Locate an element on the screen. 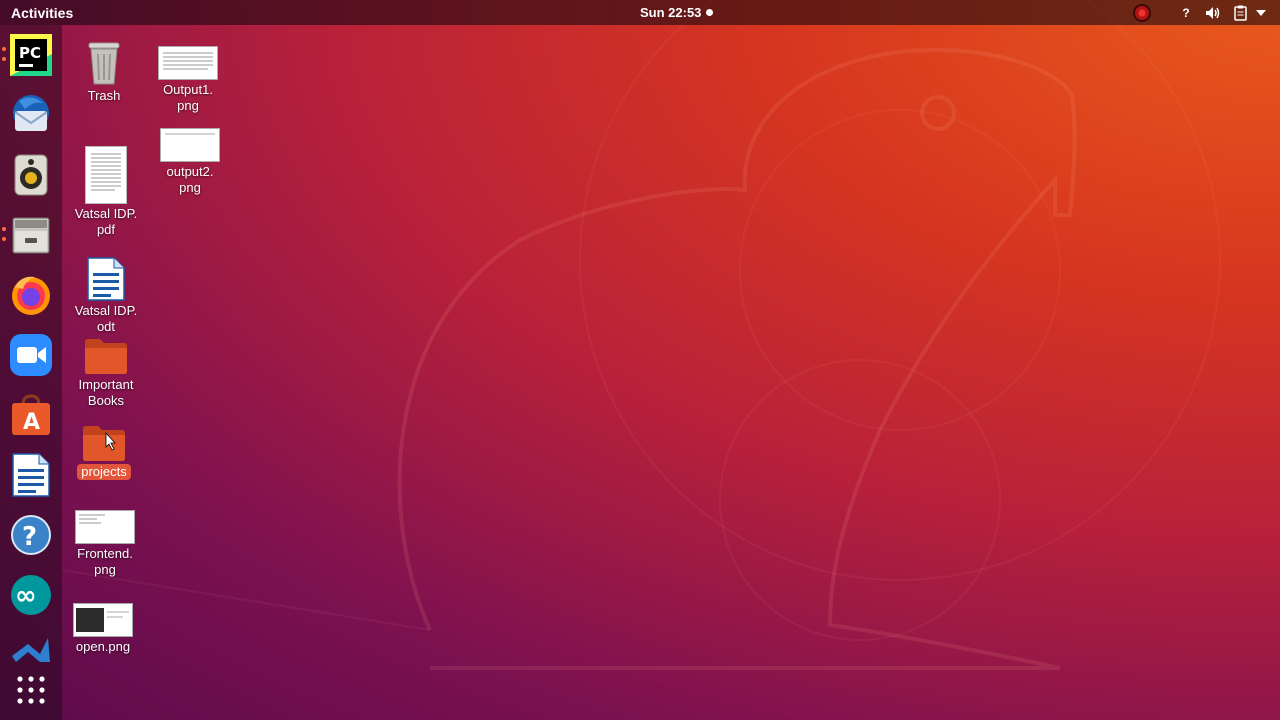 The height and width of the screenshot is (720, 1280). clipboard-icon is located at coordinates (1240, 12).